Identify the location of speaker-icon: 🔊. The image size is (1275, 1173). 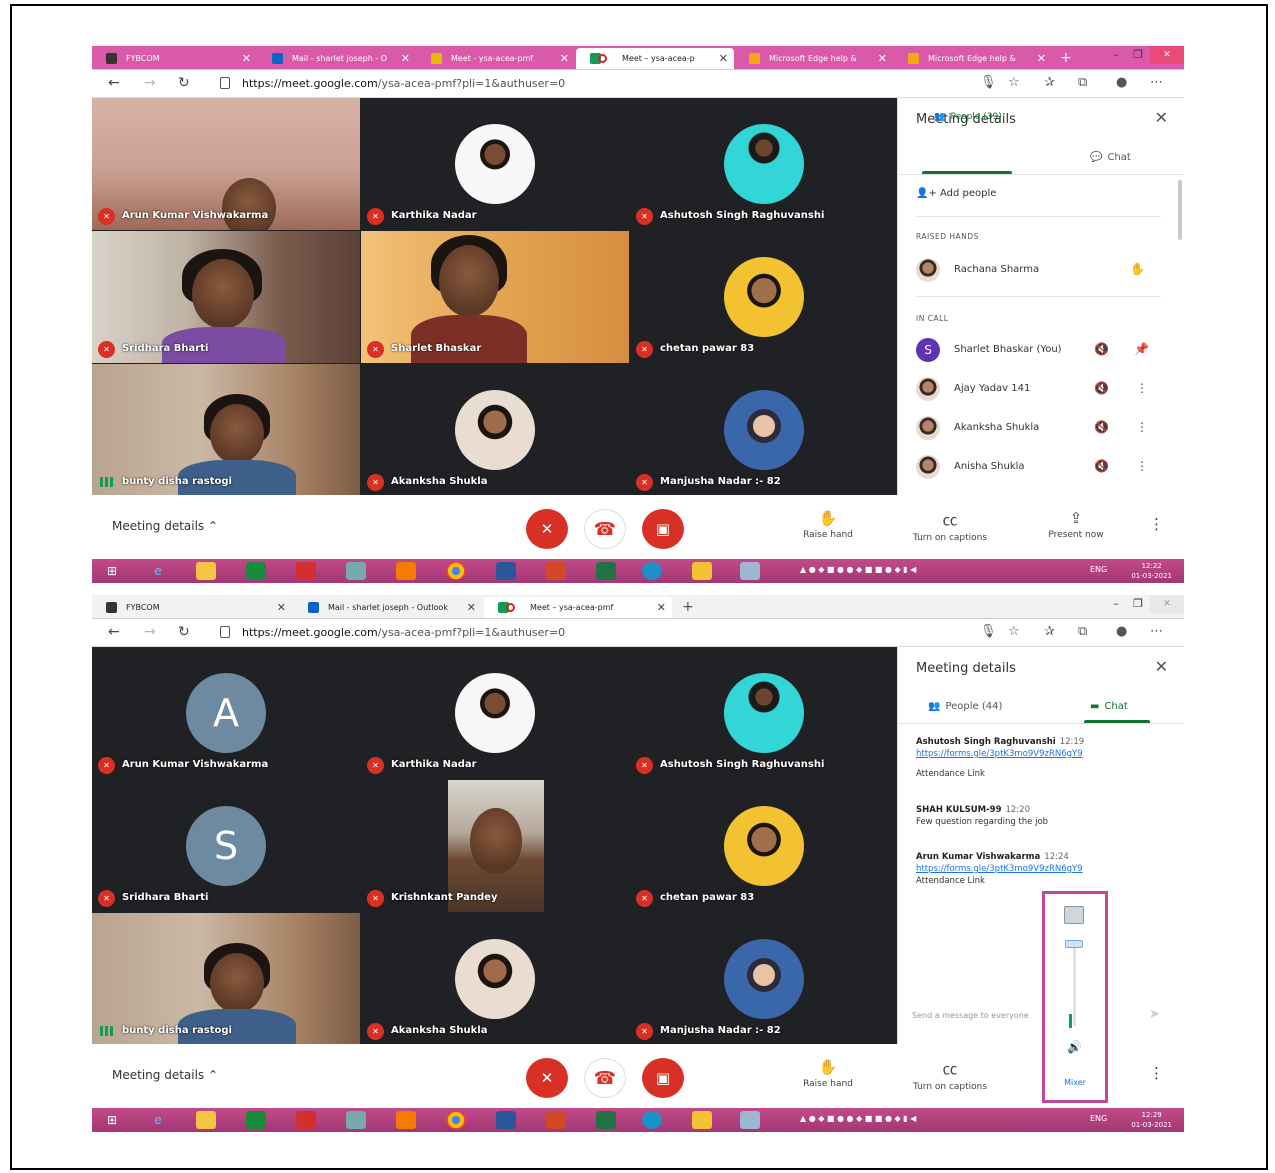
(1074, 1047).